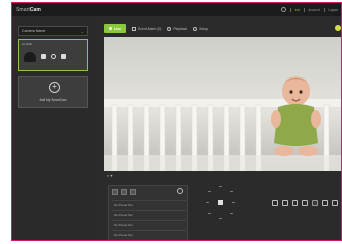  I want to click on playback-icon, so click(169, 28).